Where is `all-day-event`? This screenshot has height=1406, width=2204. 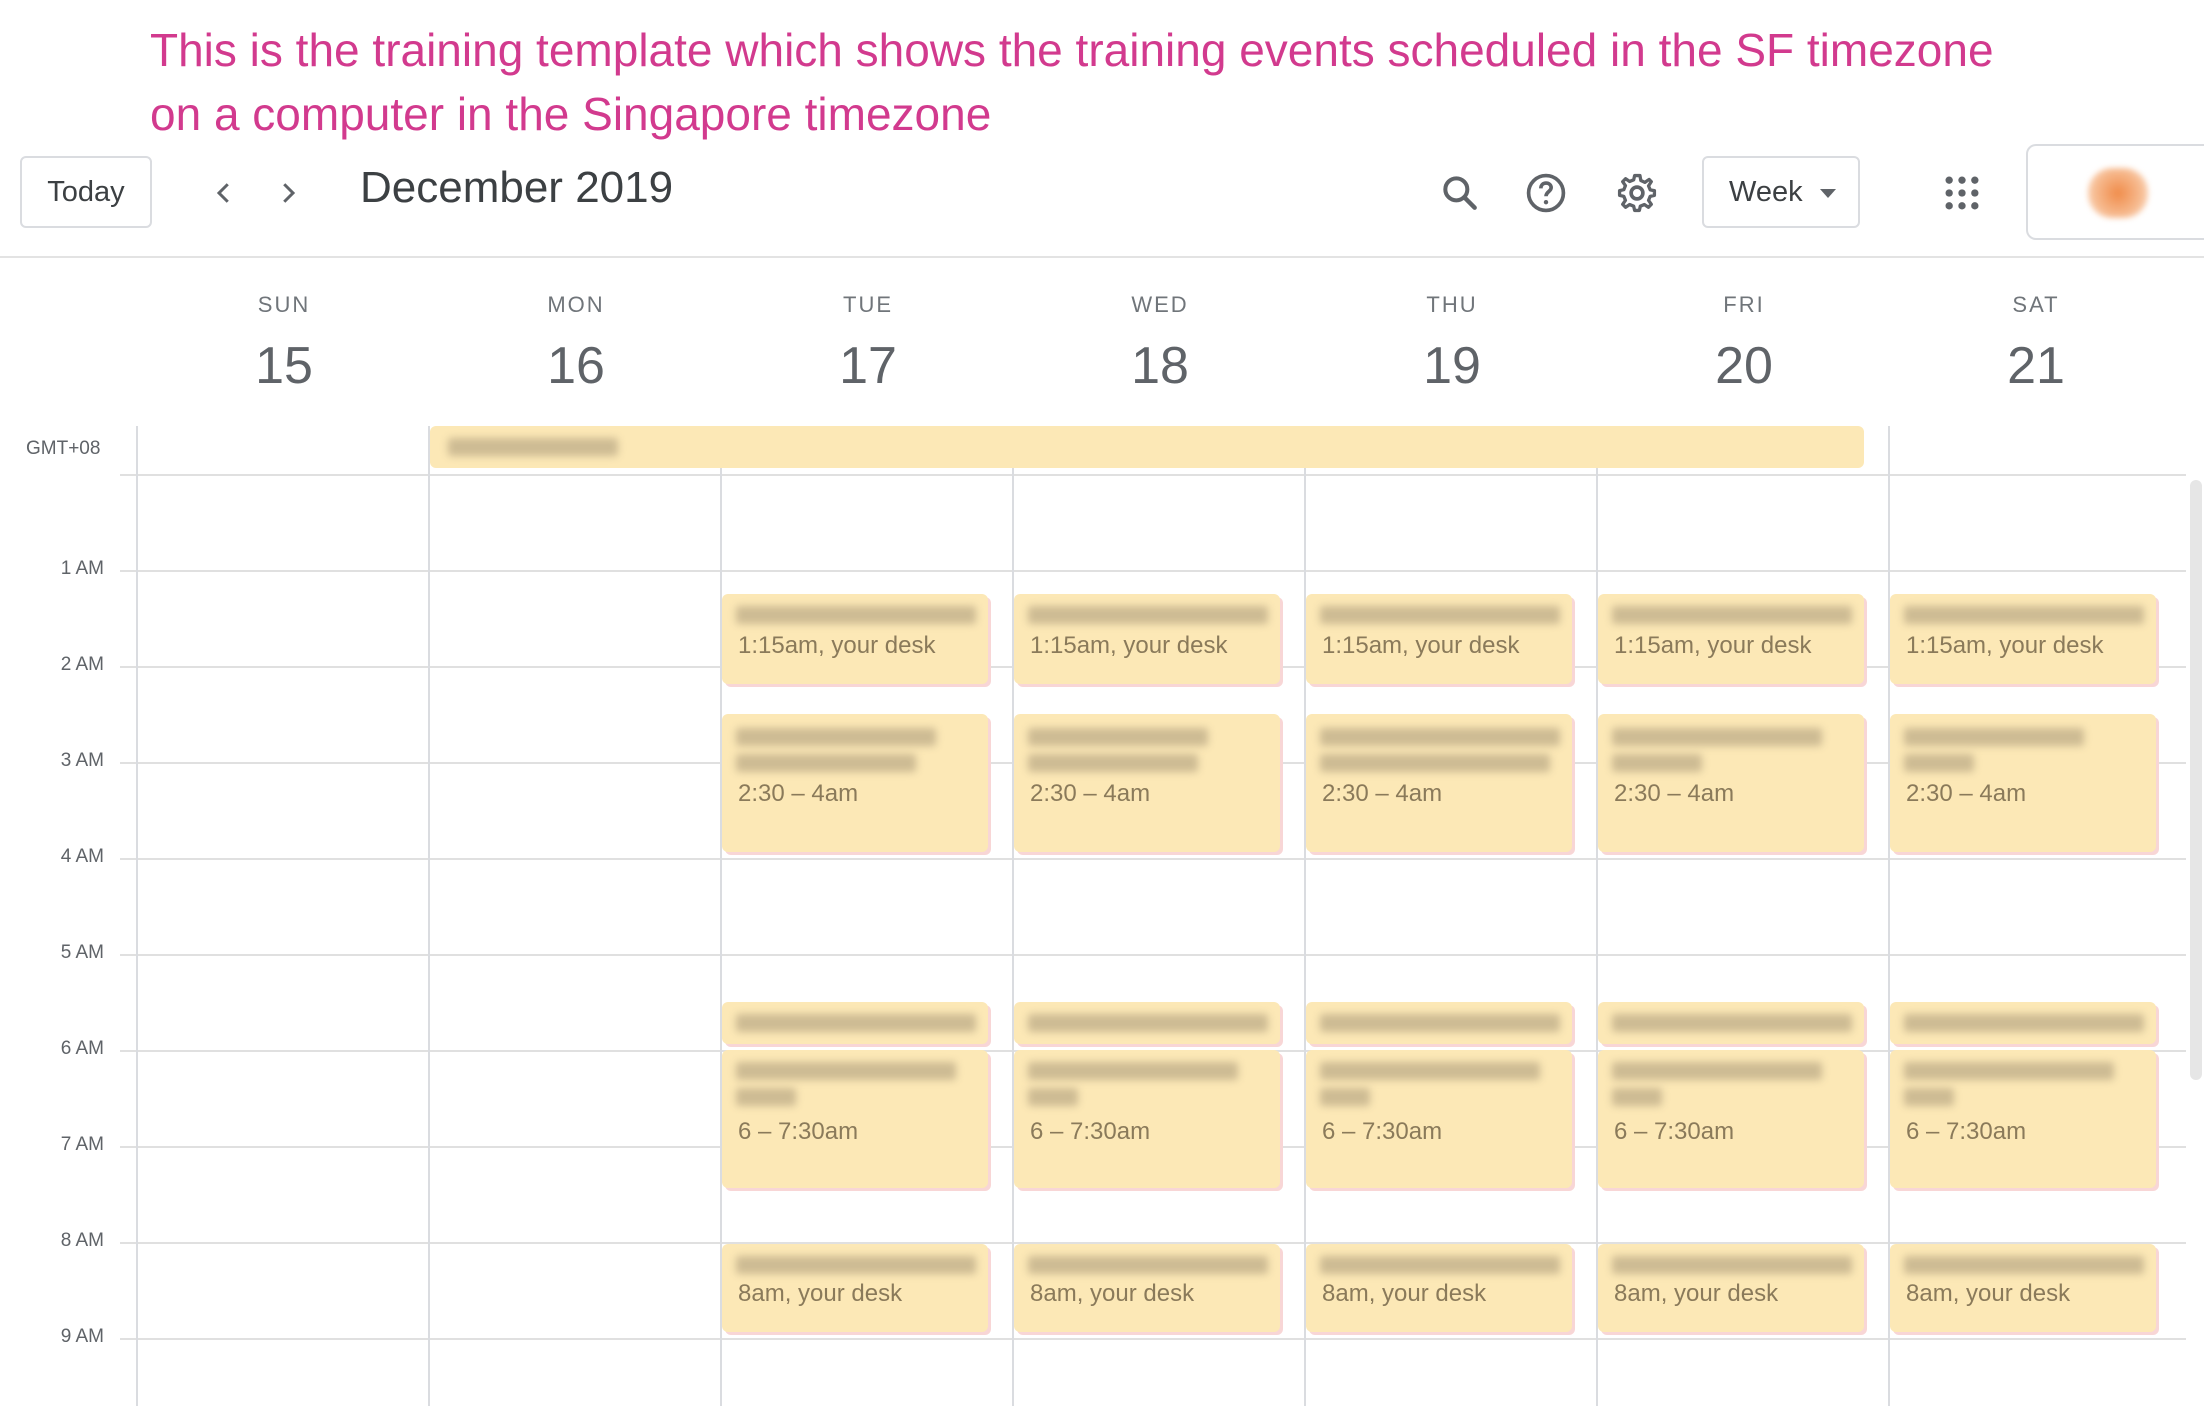
all-day-event is located at coordinates (1147, 447).